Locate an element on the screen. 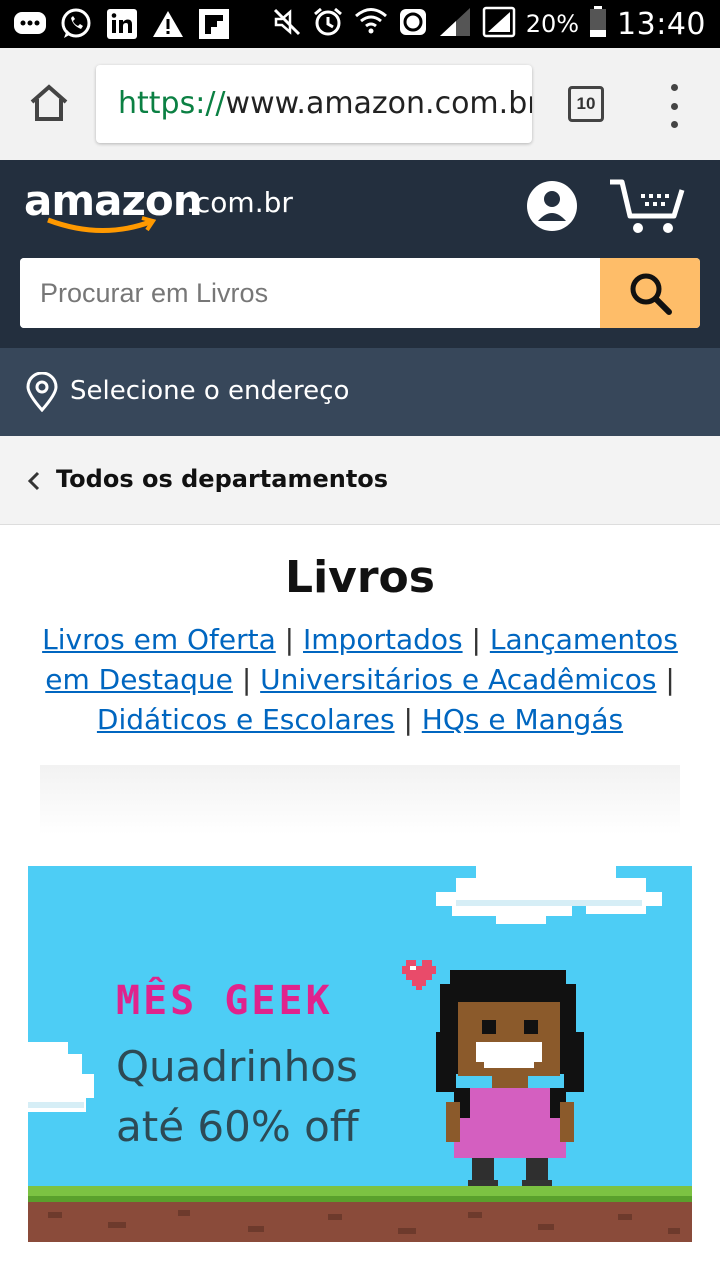  search-icon is located at coordinates (651, 294).